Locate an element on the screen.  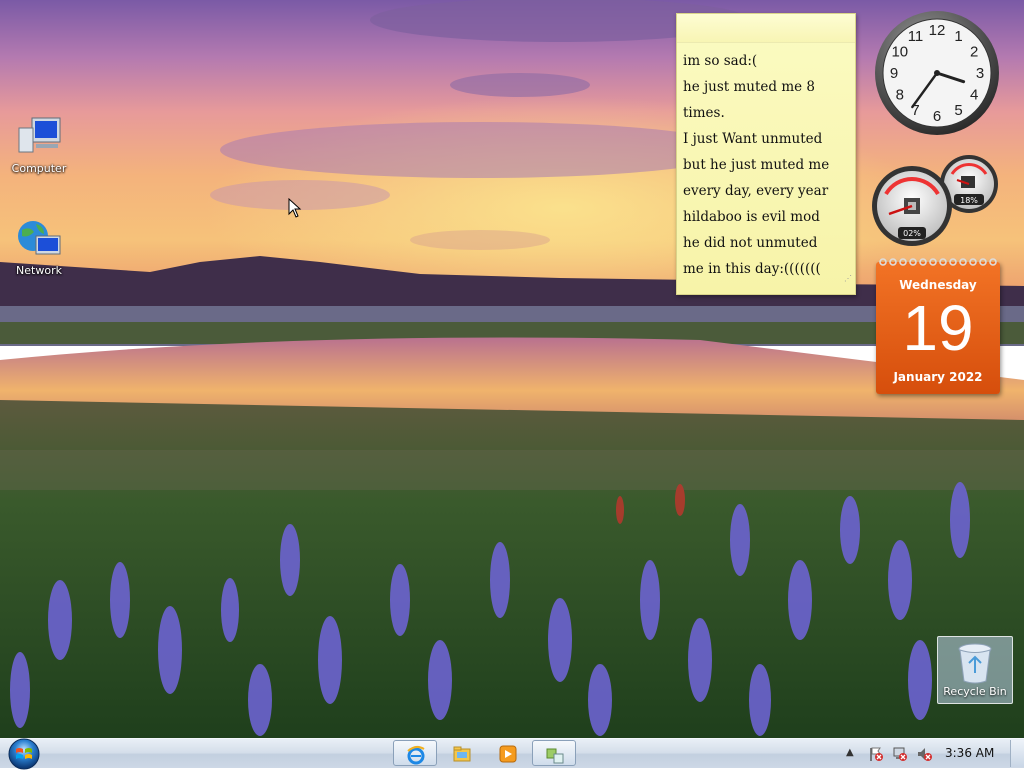
sticky-note-line: every day, every year is located at coordinates (769, 191).